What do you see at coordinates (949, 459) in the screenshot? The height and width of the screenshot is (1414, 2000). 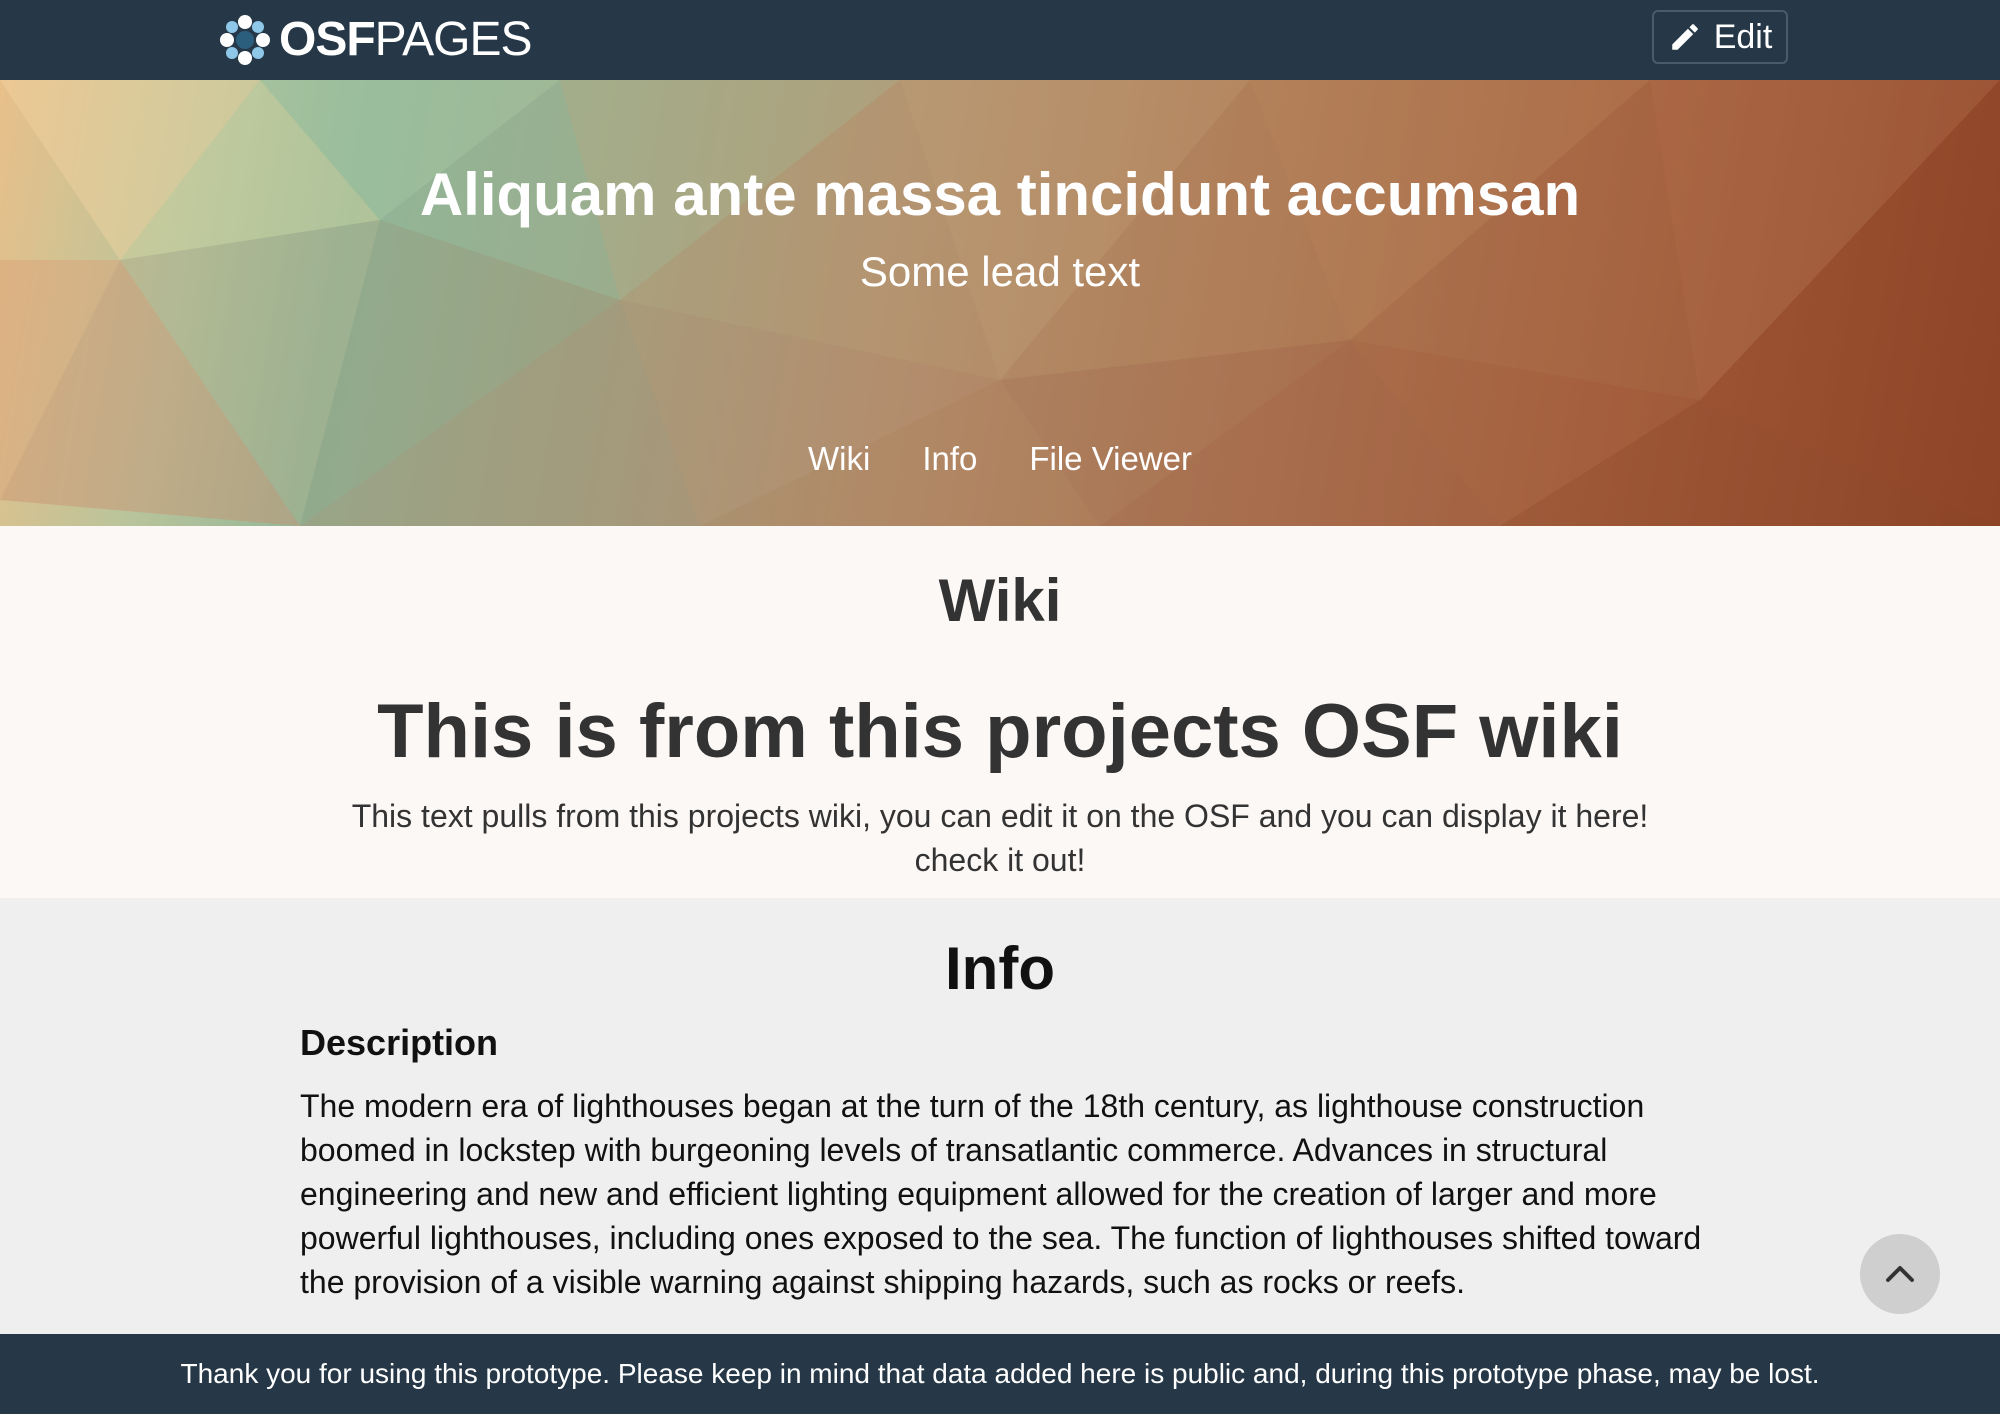 I see `nav-link-info: Info` at bounding box center [949, 459].